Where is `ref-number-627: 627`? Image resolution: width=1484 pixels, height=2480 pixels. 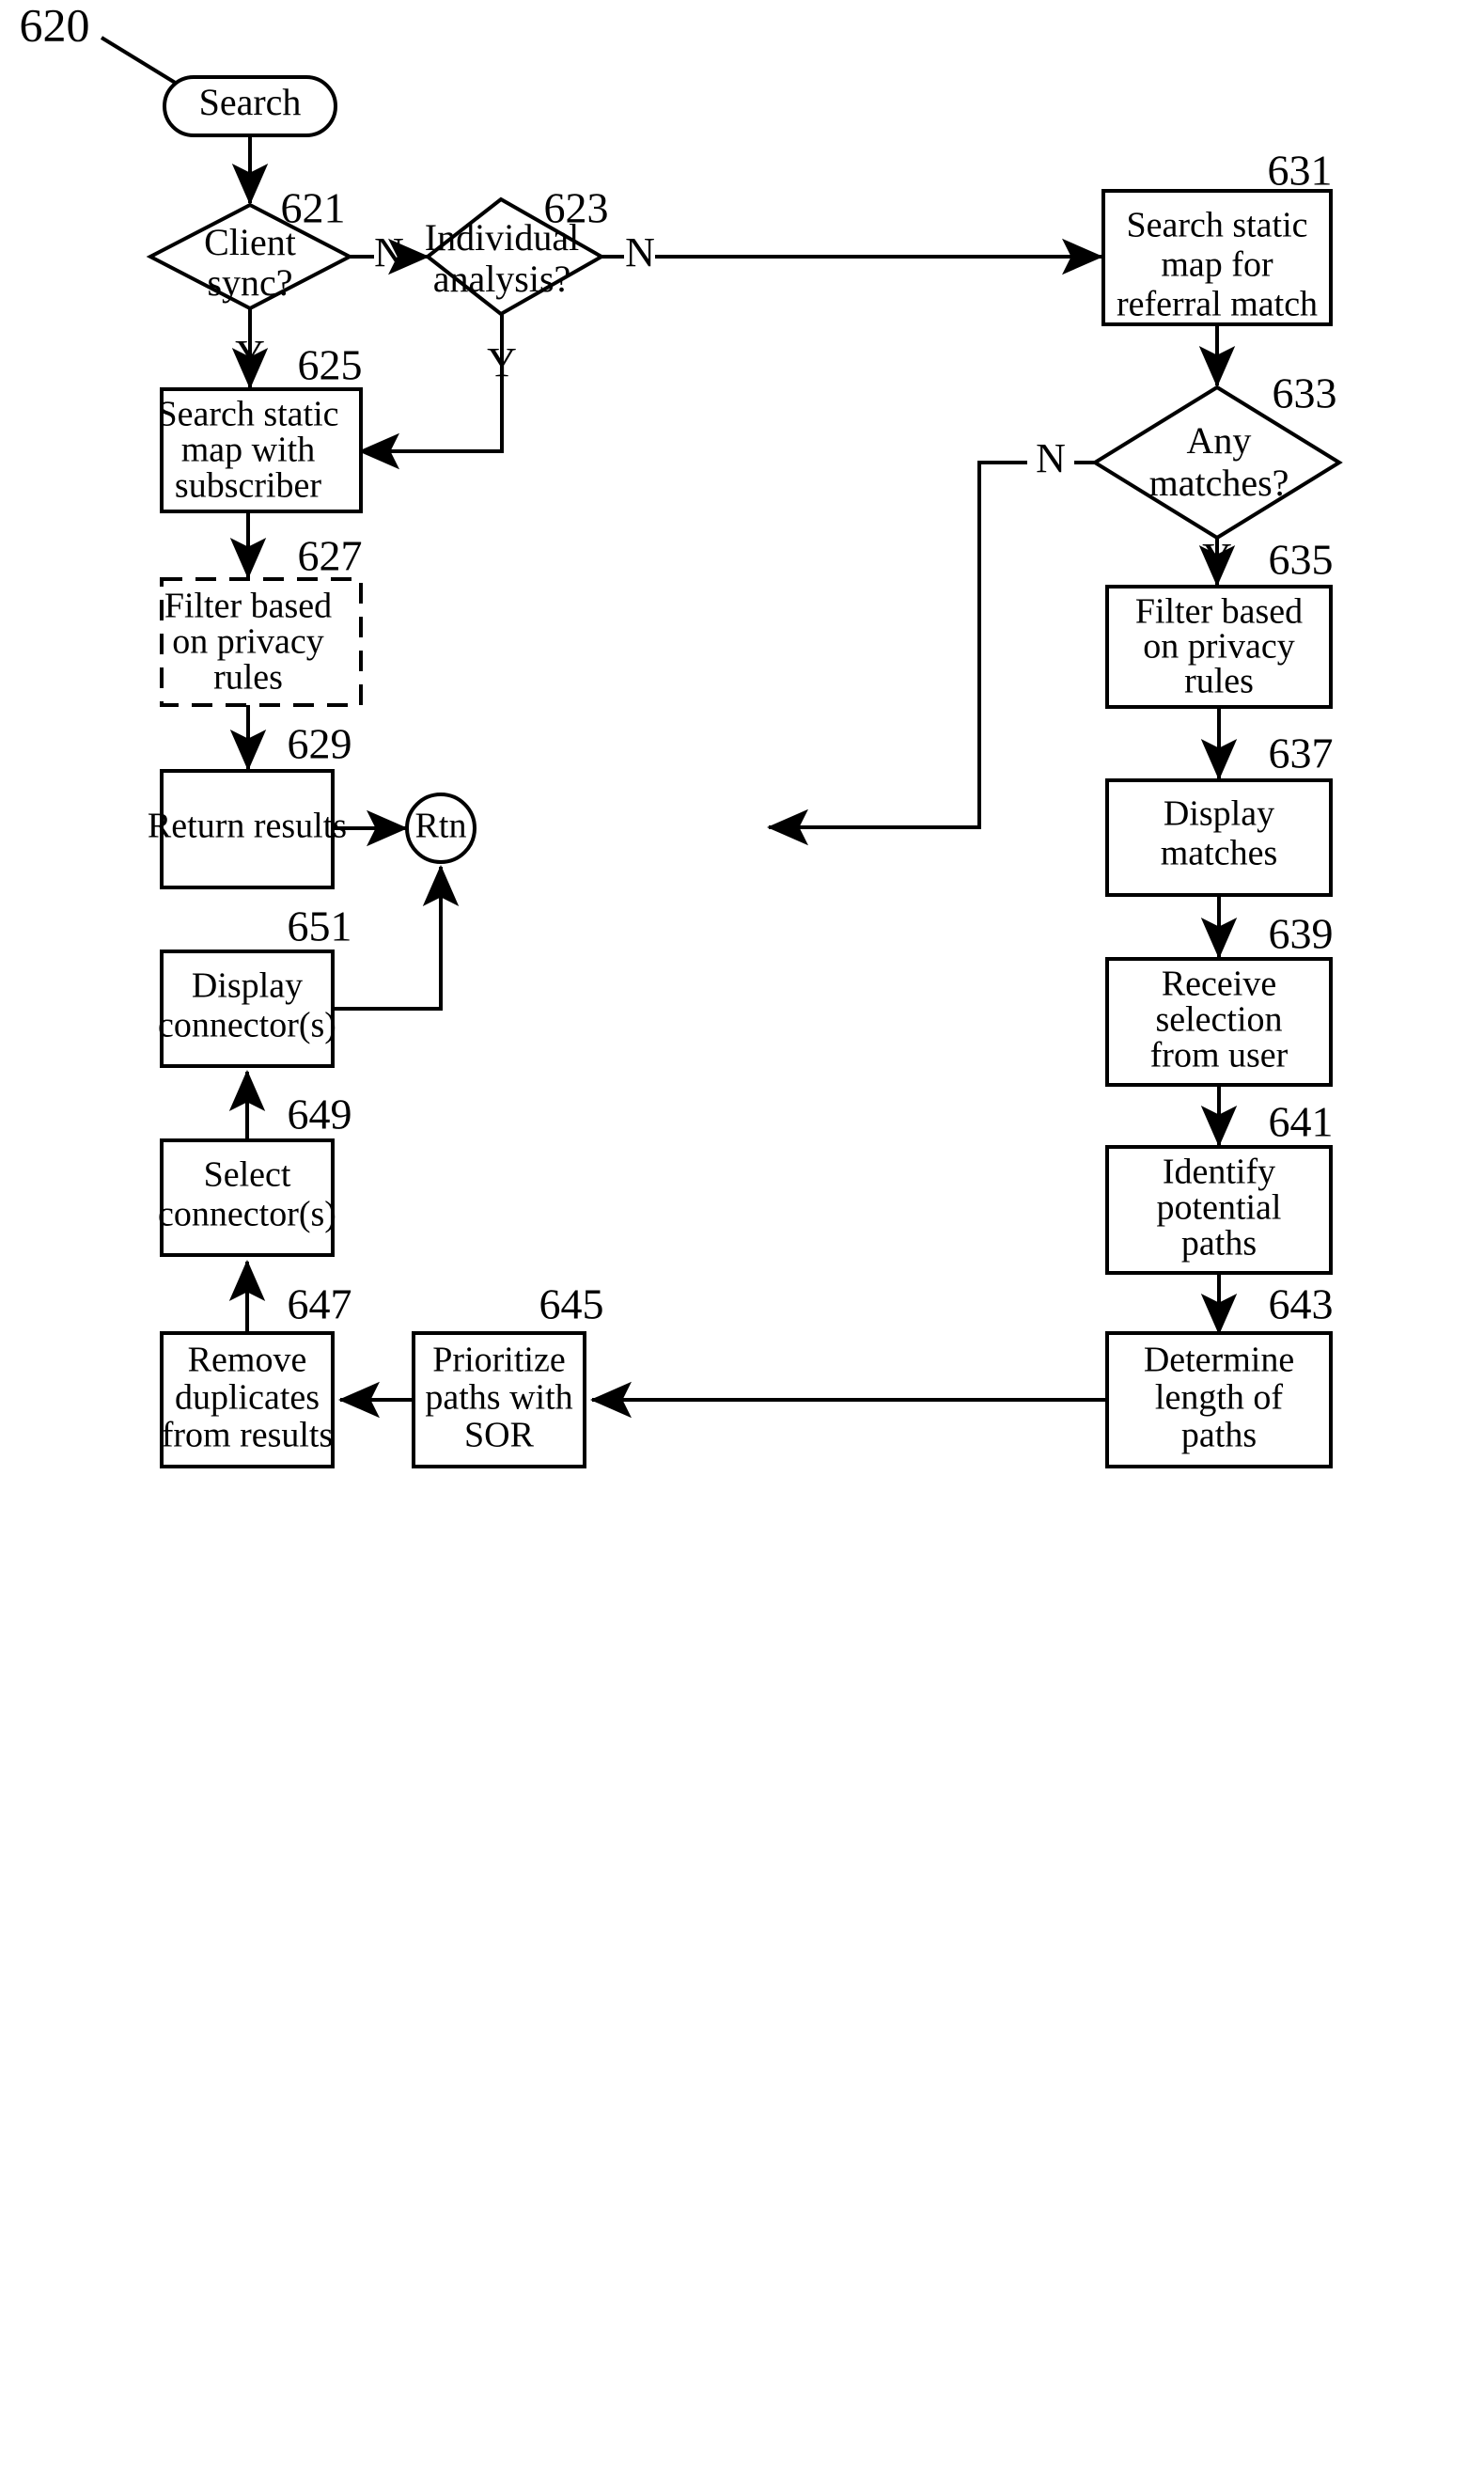 ref-number-627: 627 is located at coordinates (330, 556).